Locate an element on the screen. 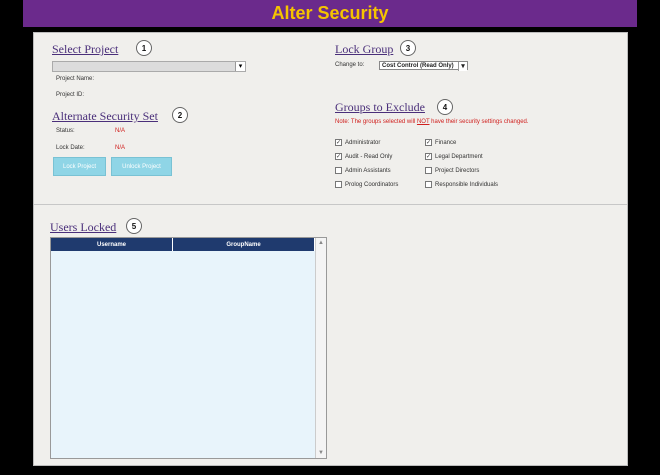 This screenshot has height=475, width=660. group-checkbox-finance: ✓ Finance is located at coordinates (440, 142).